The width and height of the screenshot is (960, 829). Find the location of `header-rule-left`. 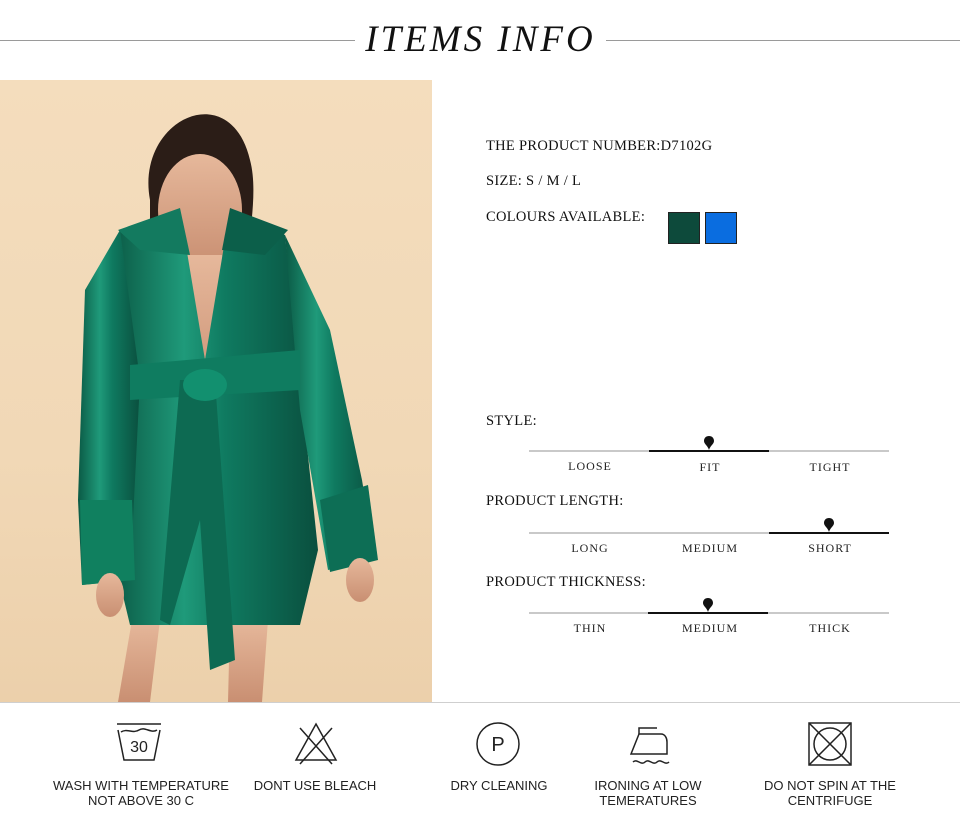

header-rule-left is located at coordinates (177, 40).